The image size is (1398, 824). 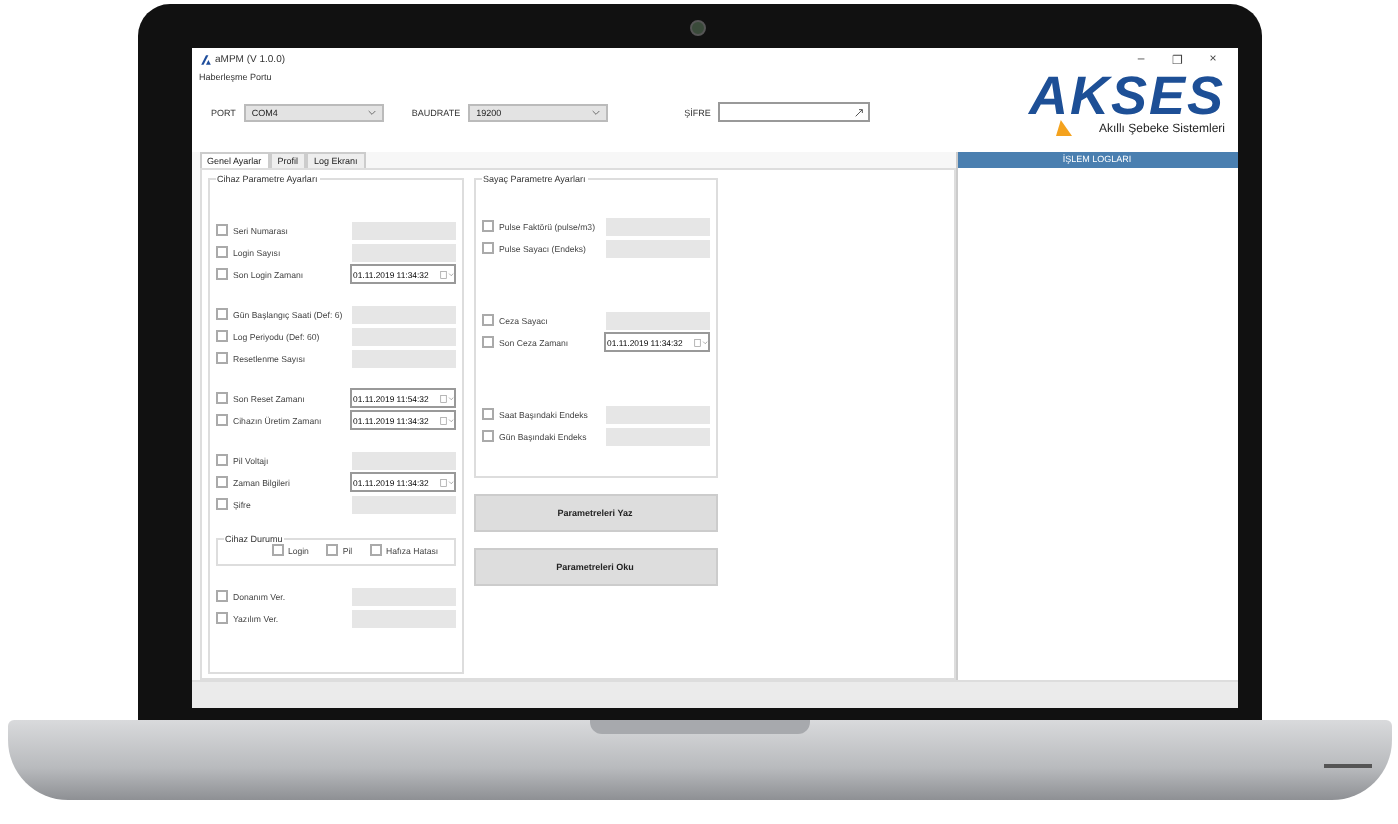 What do you see at coordinates (794, 112) in the screenshot?
I see `password-field` at bounding box center [794, 112].